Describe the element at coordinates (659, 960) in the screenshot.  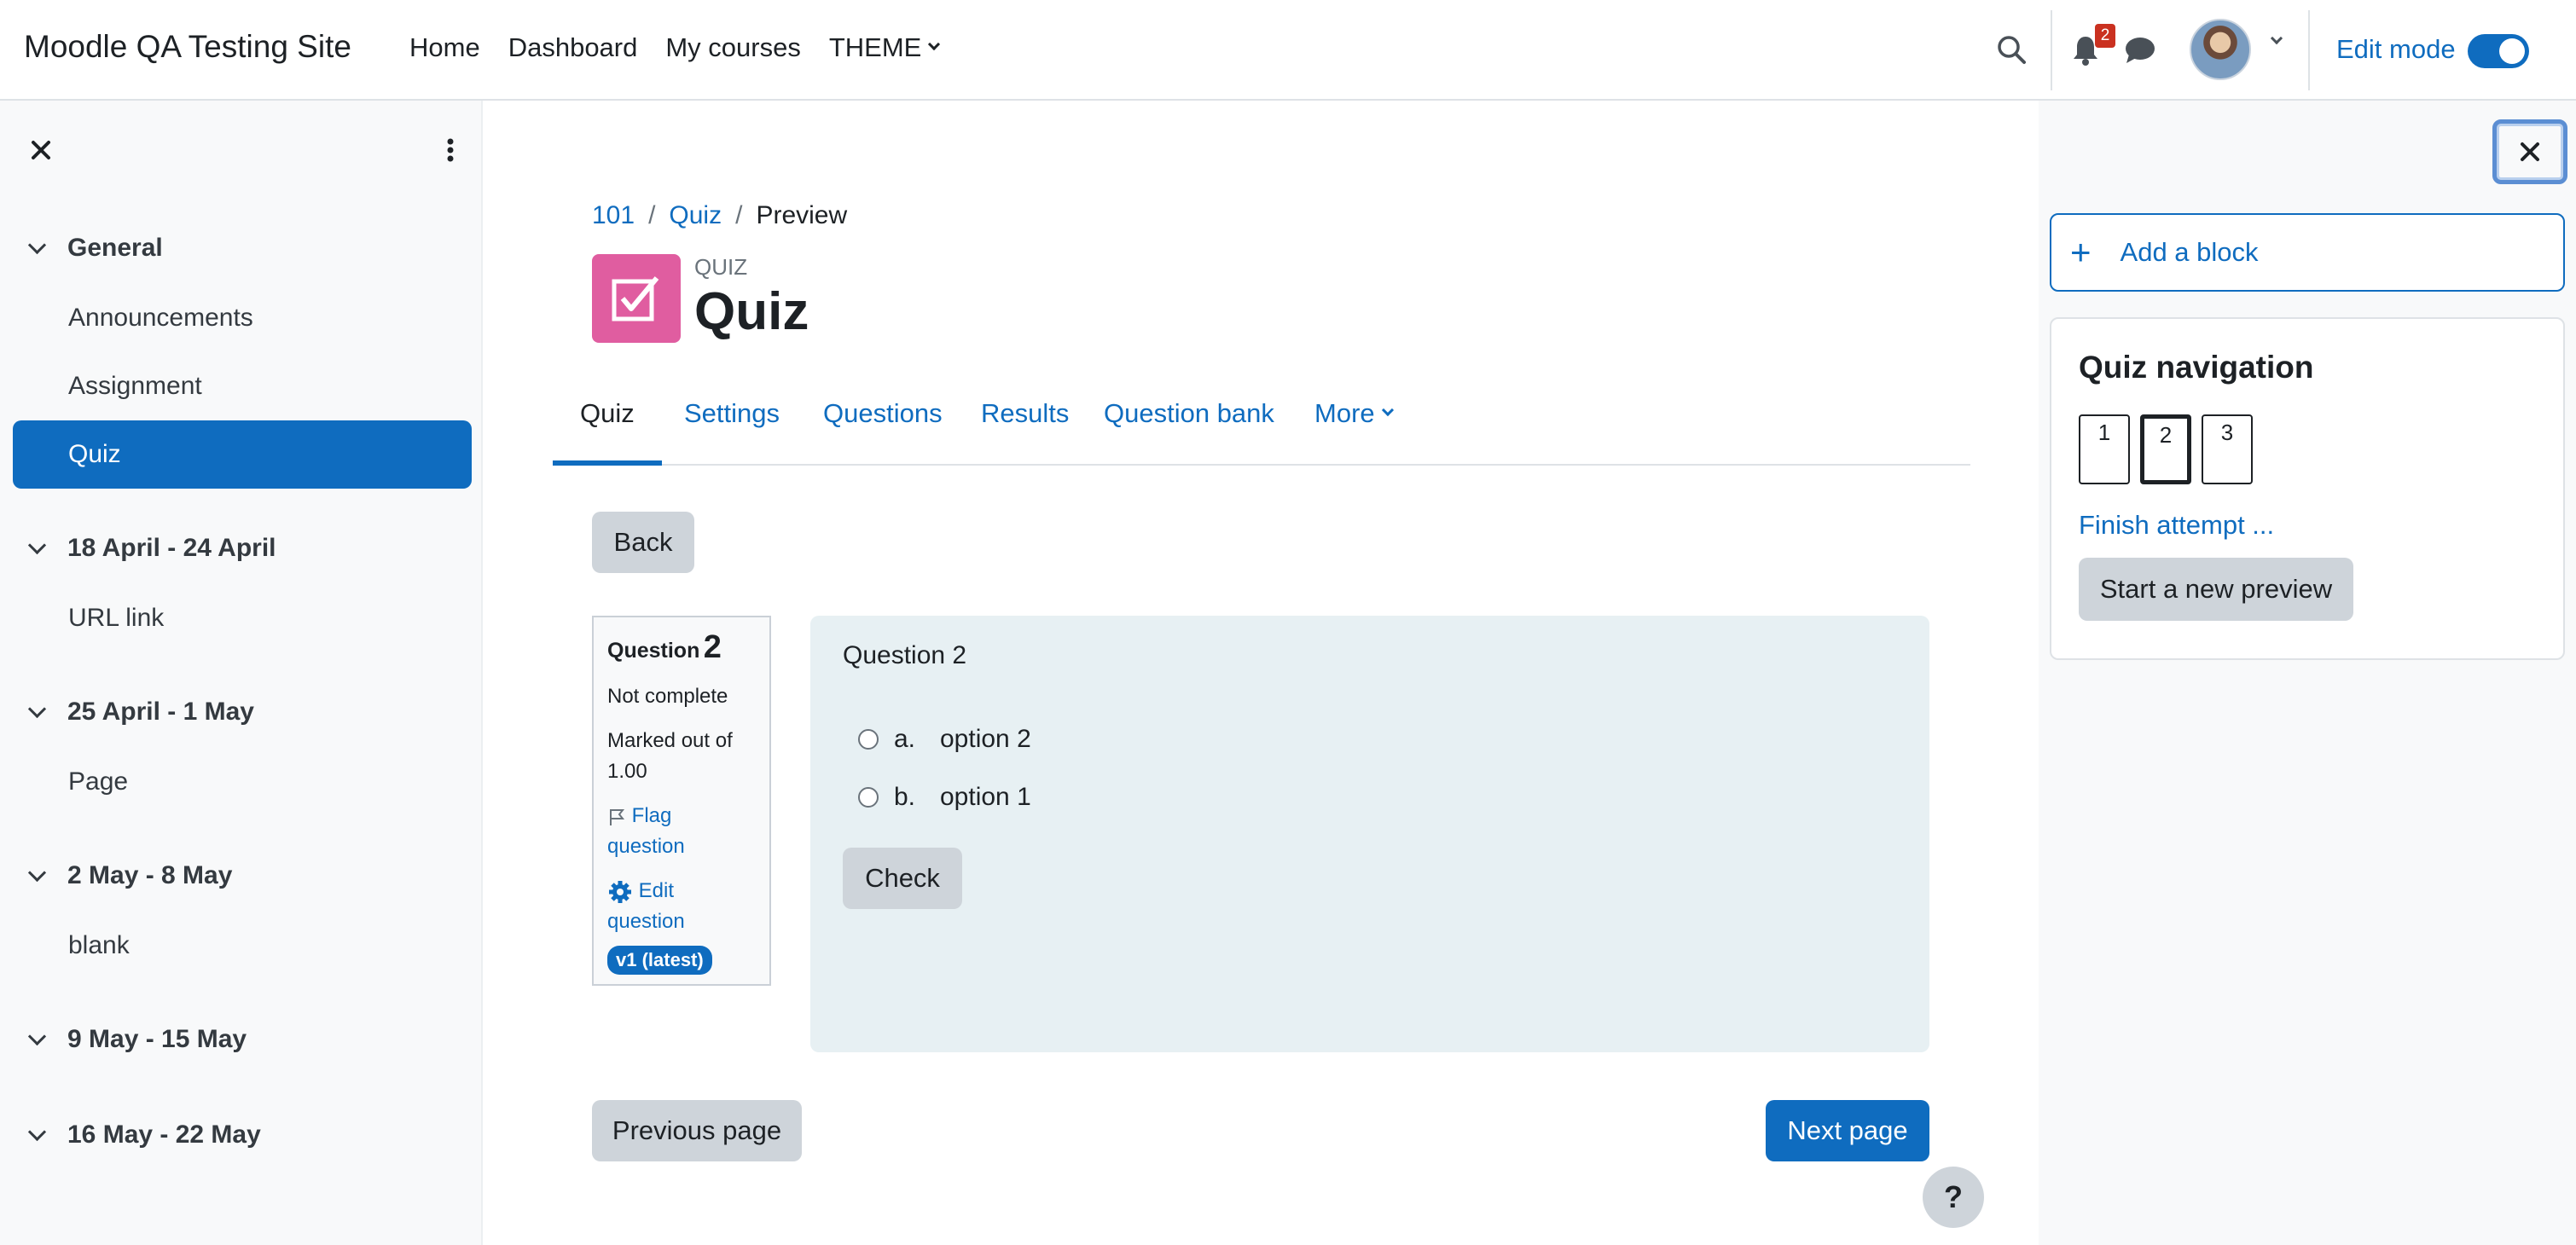
I see `version-badge: v1 (latest)` at that location.